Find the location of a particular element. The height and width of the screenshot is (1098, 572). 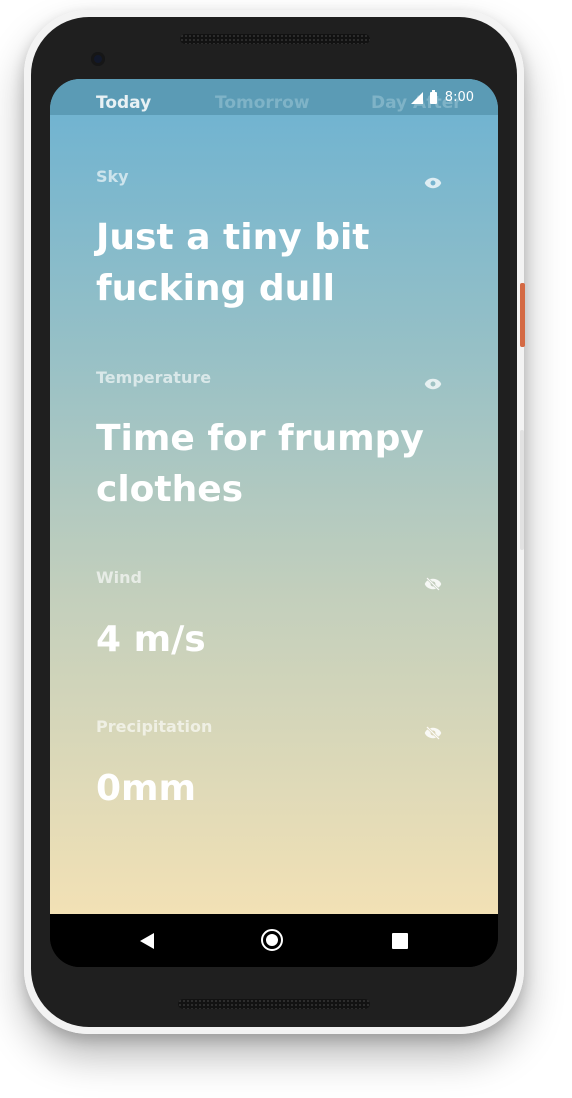

bottom-speaker is located at coordinates (274, 1004).